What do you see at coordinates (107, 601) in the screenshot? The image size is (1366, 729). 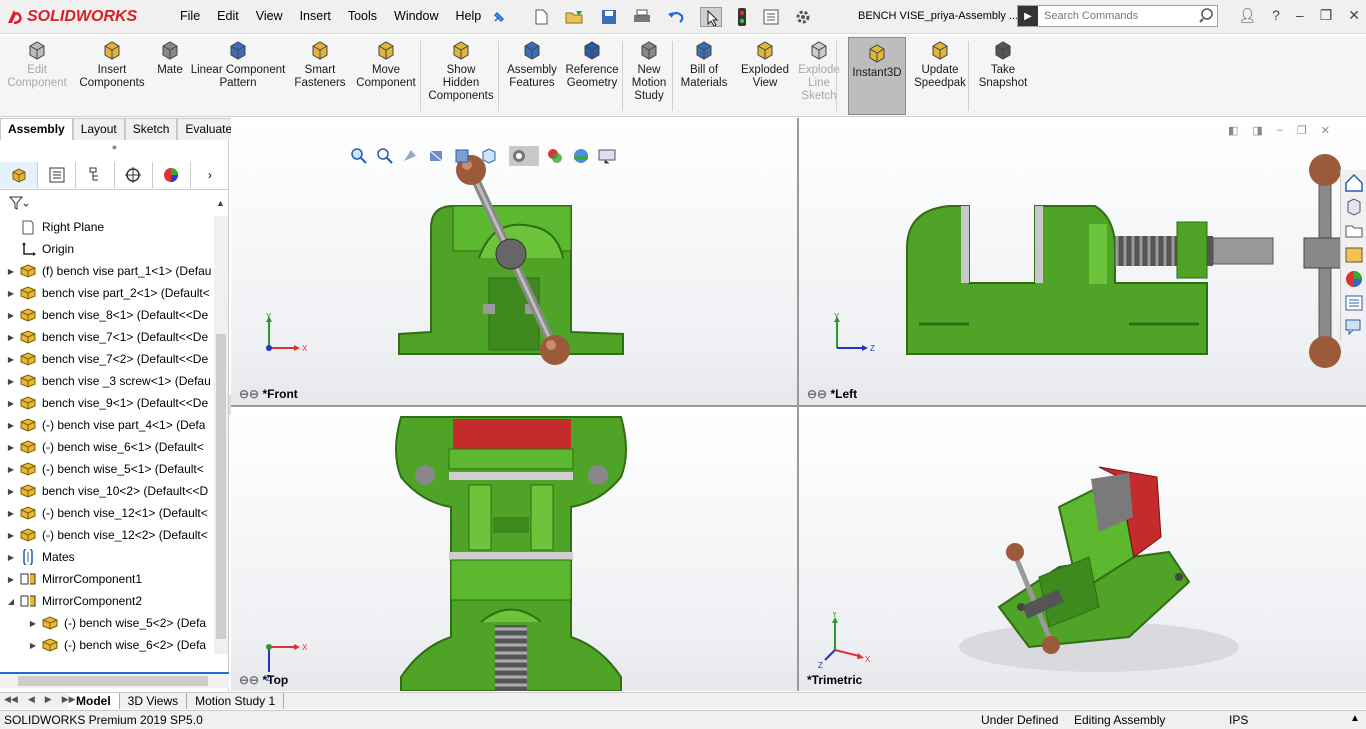 I see `tree-item: ◢ MirrorComponent2` at bounding box center [107, 601].